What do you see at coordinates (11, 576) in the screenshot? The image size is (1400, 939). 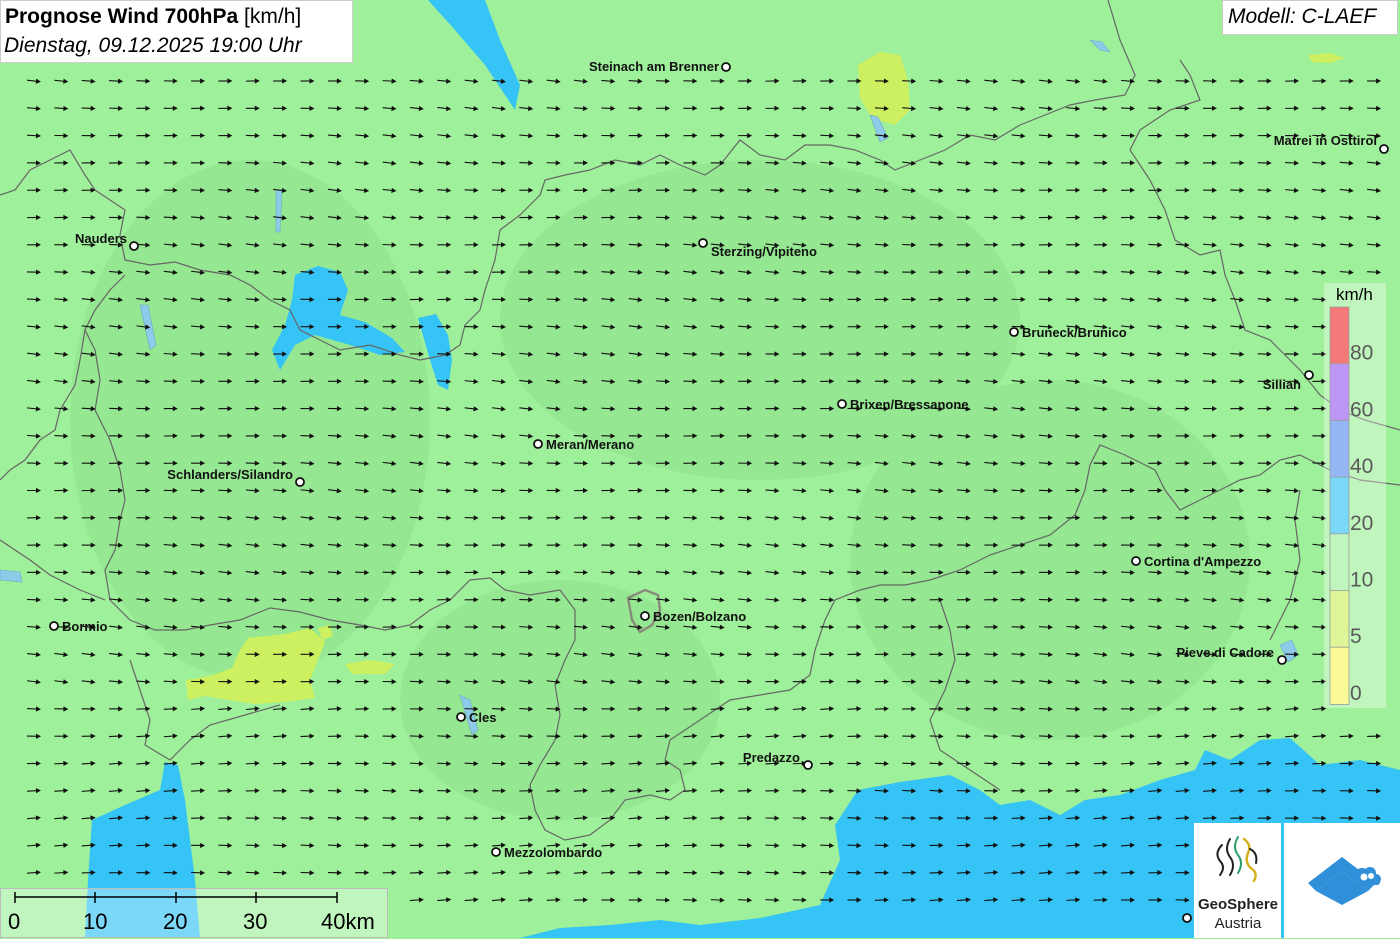 I see `lake` at bounding box center [11, 576].